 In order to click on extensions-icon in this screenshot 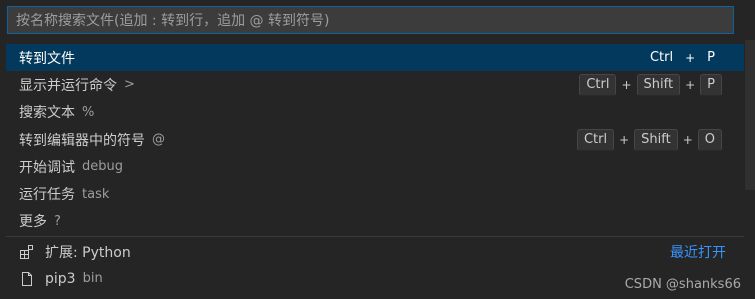, I will do `click(27, 252)`.